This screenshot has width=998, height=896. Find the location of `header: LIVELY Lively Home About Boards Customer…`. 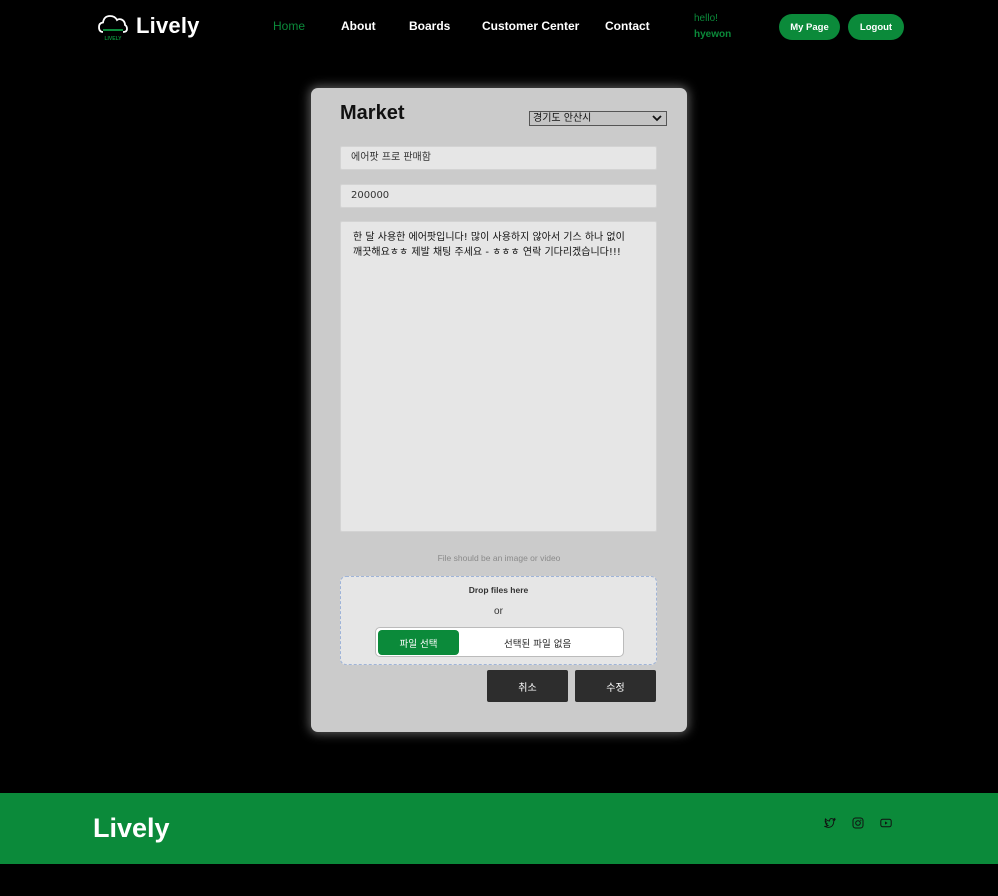

header: LIVELY Lively Home About Boards Customer… is located at coordinates (499, 28).